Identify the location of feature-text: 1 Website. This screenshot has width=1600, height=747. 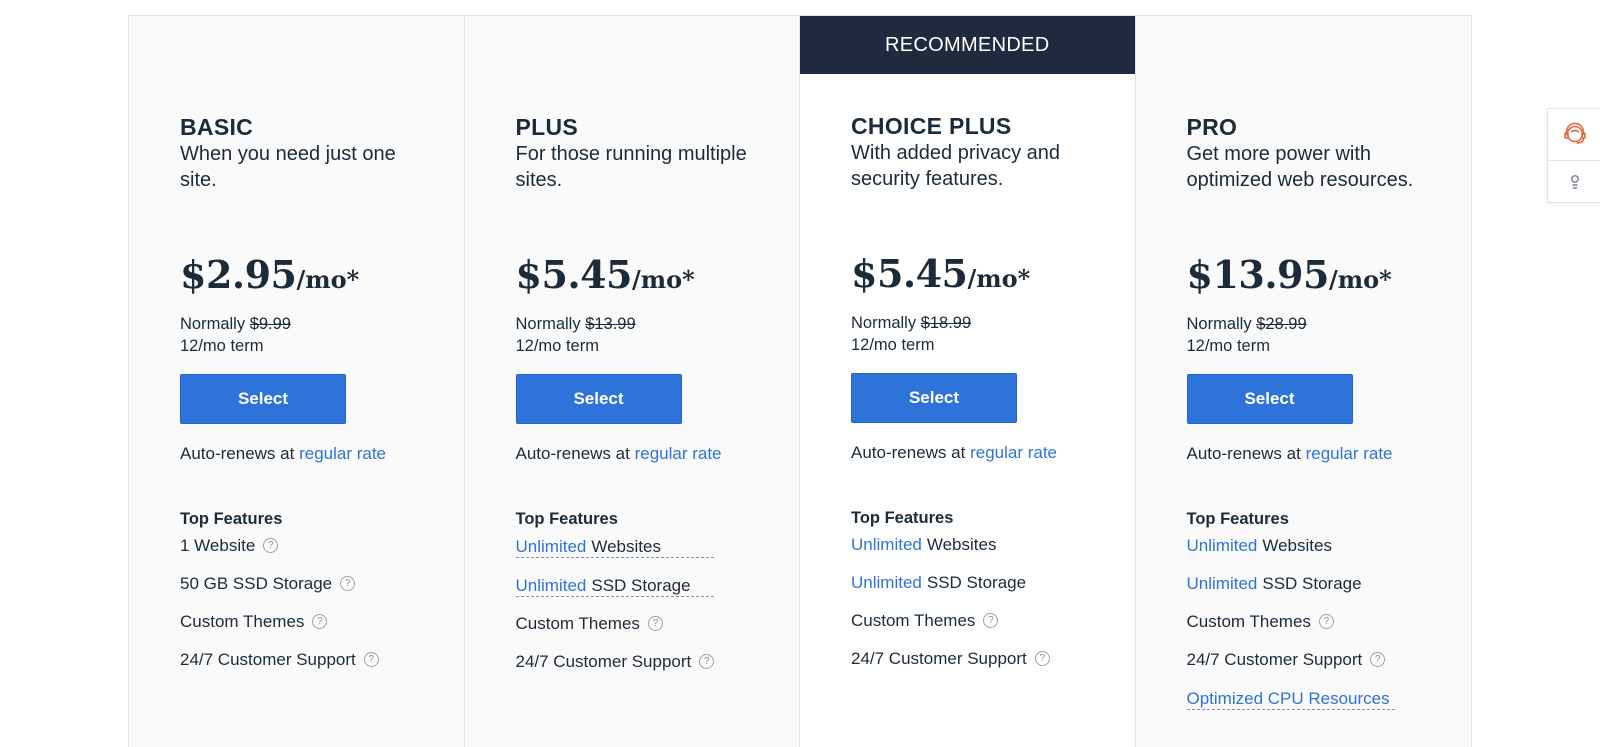
(218, 545).